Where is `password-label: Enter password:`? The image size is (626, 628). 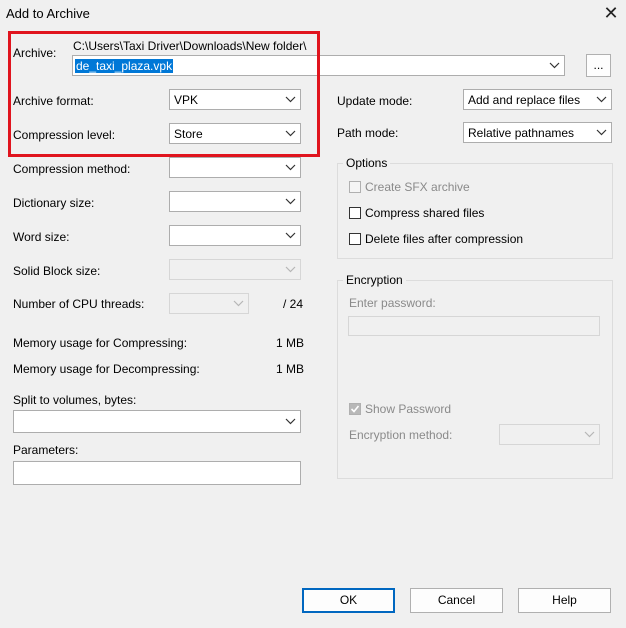 password-label: Enter password: is located at coordinates (392, 303).